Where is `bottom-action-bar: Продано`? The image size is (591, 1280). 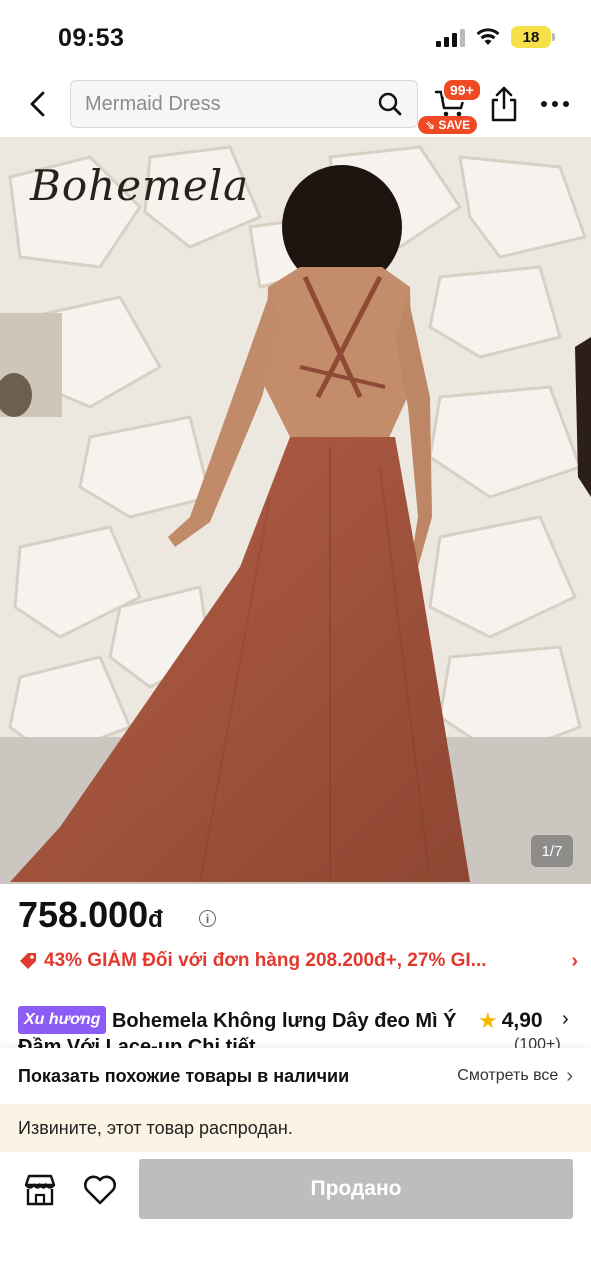
bottom-action-bar: Продано is located at coordinates (295, 1216).